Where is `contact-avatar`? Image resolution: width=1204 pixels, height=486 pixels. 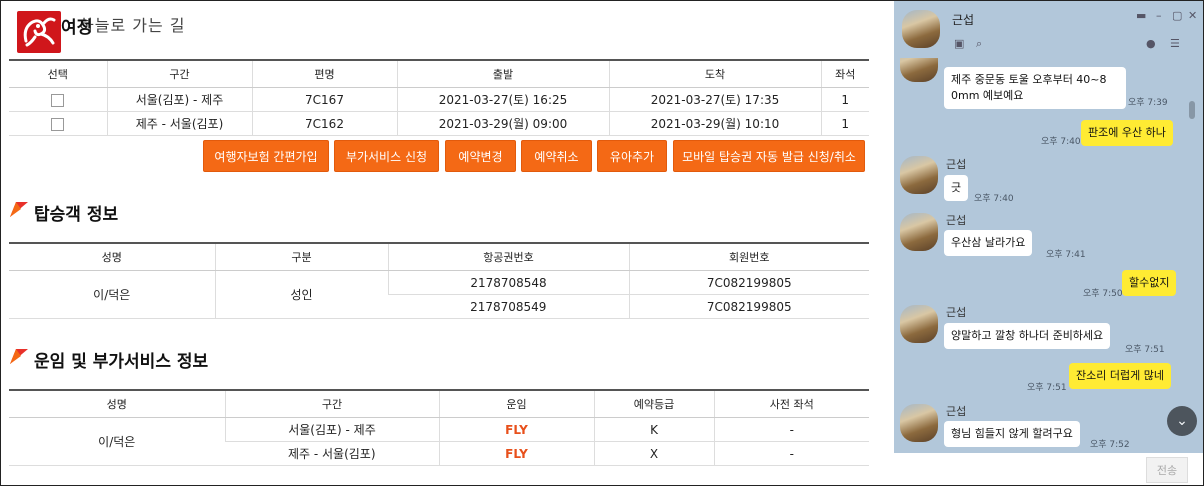 contact-avatar is located at coordinates (921, 29).